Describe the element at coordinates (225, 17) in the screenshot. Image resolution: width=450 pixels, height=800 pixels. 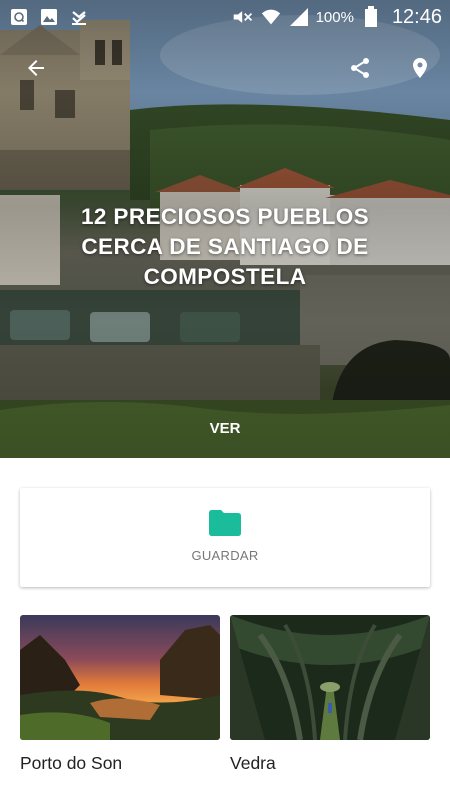
I see `status-bar: 100% 12:46` at that location.